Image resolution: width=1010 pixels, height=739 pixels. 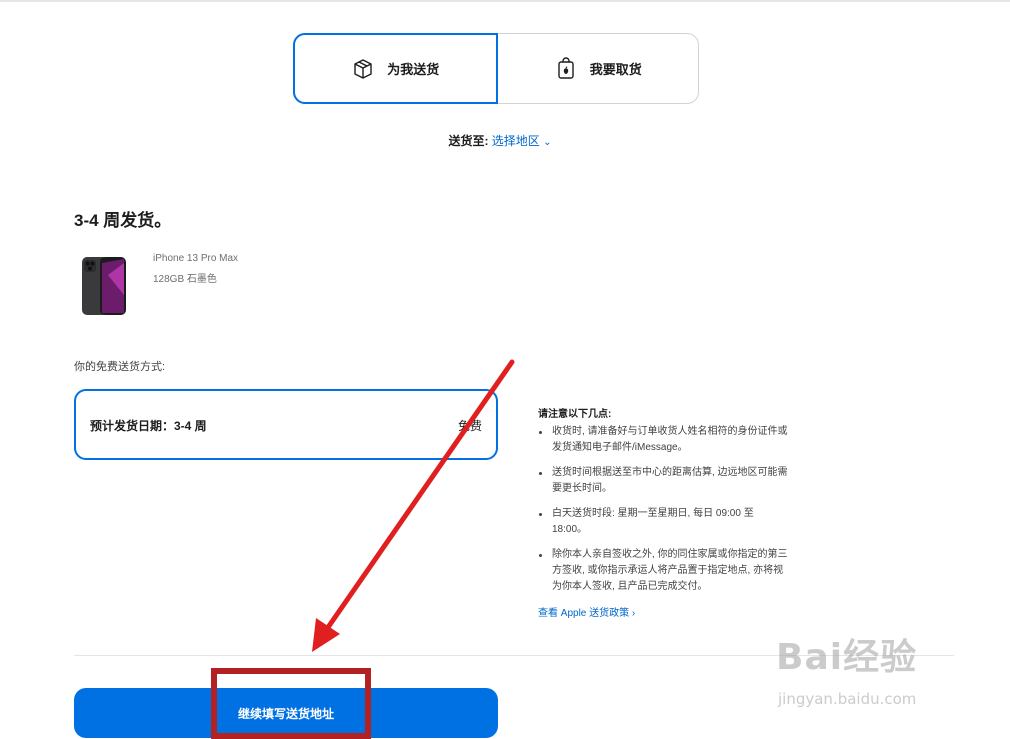 What do you see at coordinates (566, 67) in the screenshot?
I see `shopping-bag-icon` at bounding box center [566, 67].